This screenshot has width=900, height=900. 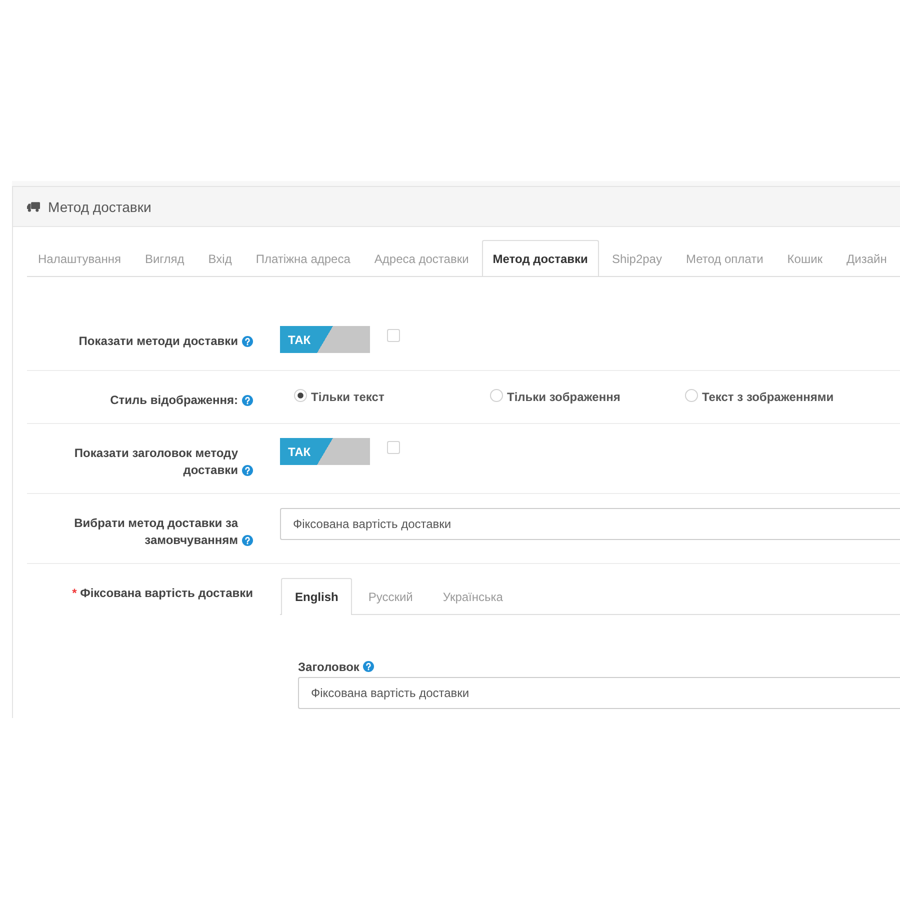 I want to click on tab: Адреса доставки, so click(x=421, y=258).